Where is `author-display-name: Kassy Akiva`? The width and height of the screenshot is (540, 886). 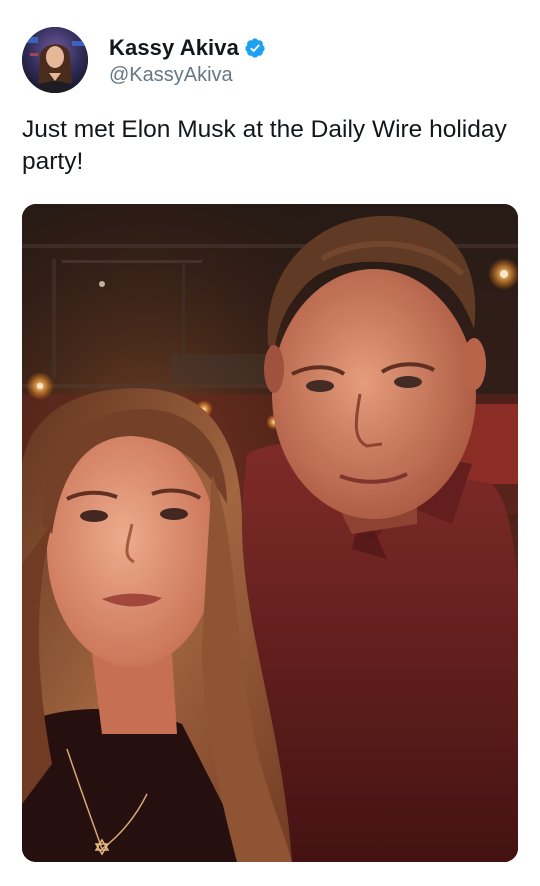
author-display-name: Kassy Akiva is located at coordinates (174, 48).